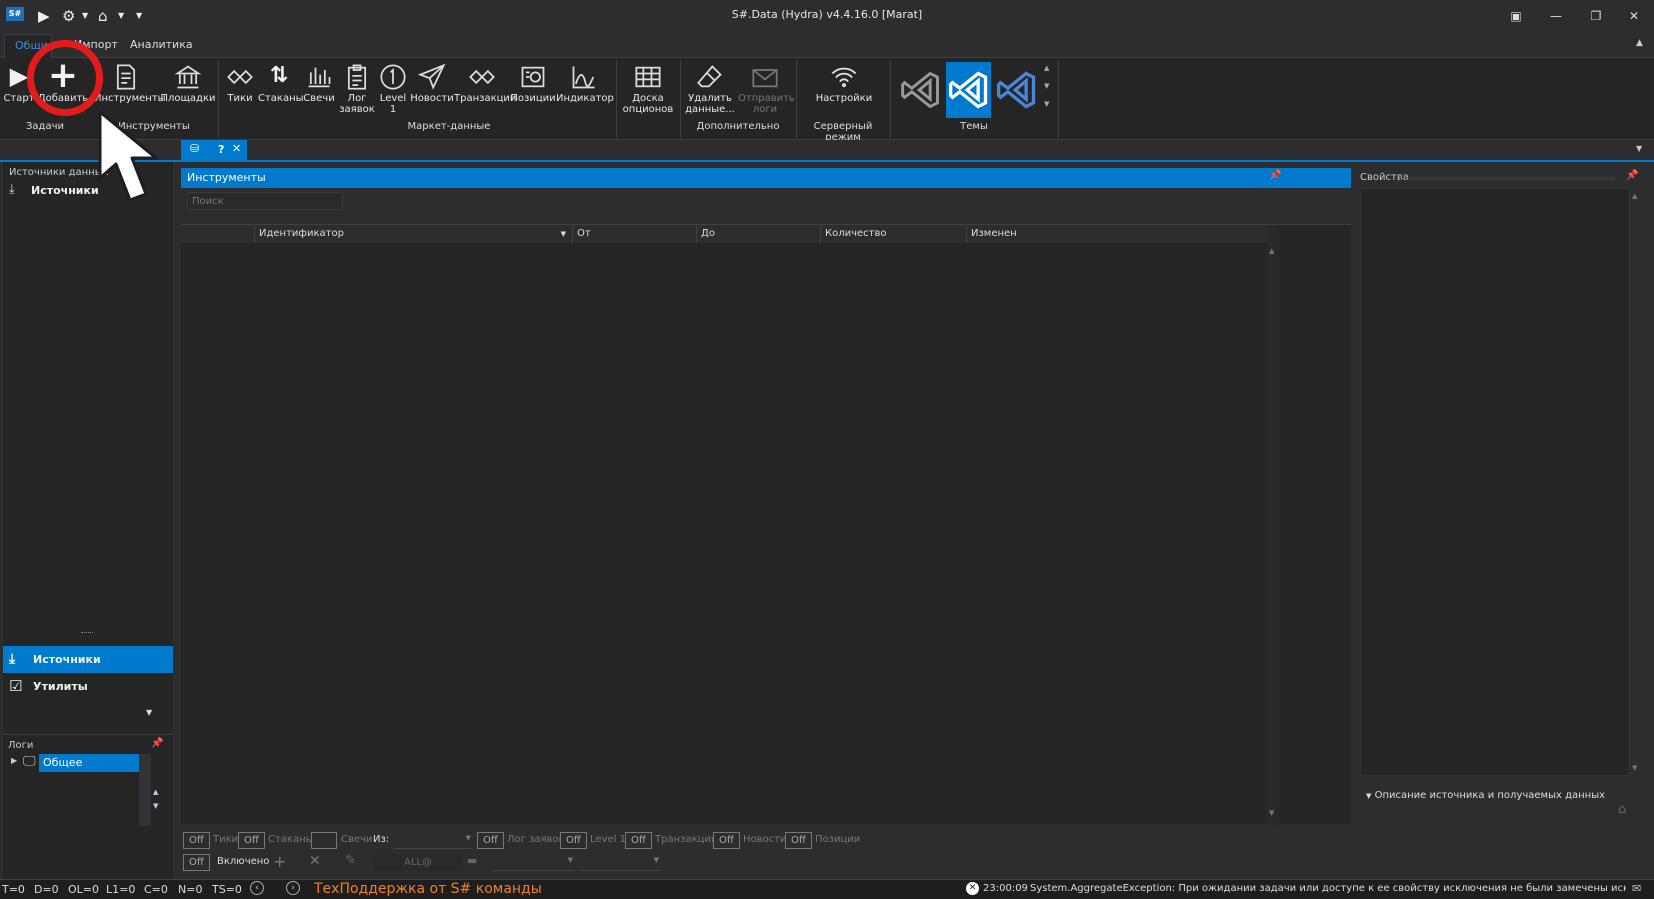 The height and width of the screenshot is (899, 1654). Describe the element at coordinates (257, 888) in the screenshot. I see `back-icon: ‹` at that location.